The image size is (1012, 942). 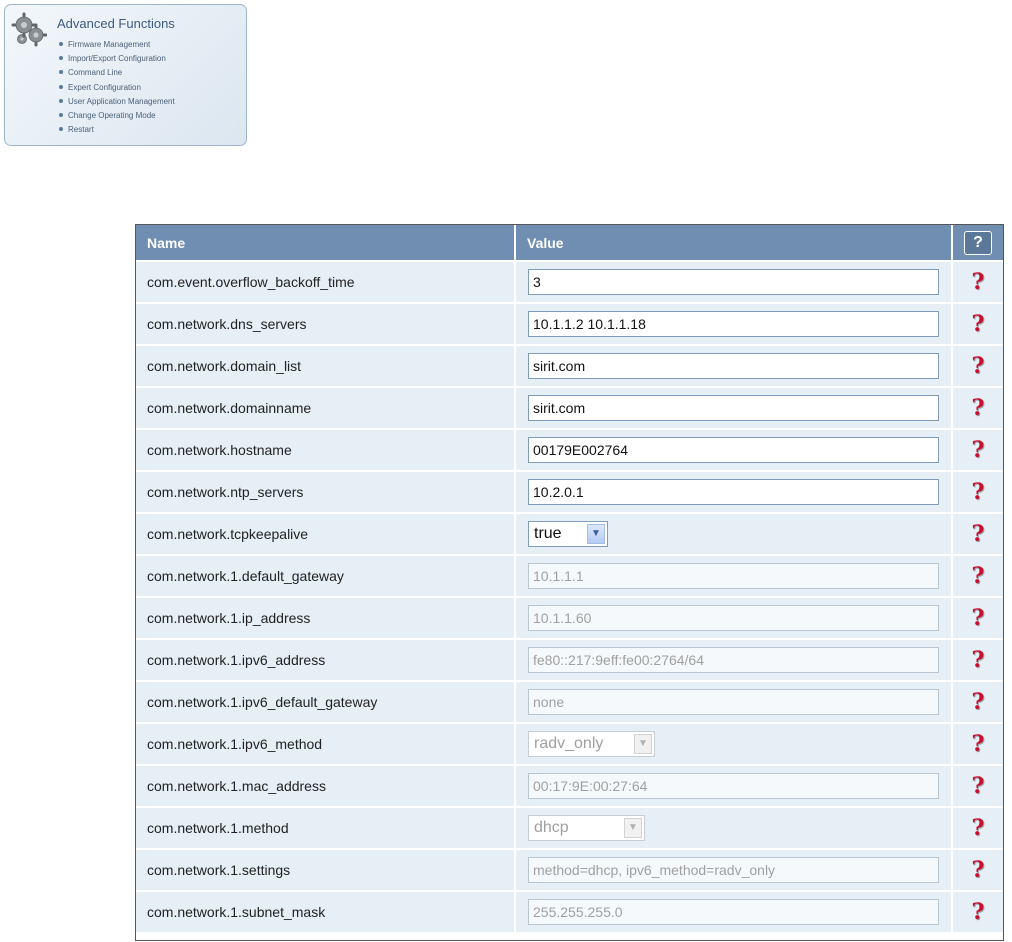 I want to click on com-network-1-subnet-mask-input, so click(x=733, y=912).